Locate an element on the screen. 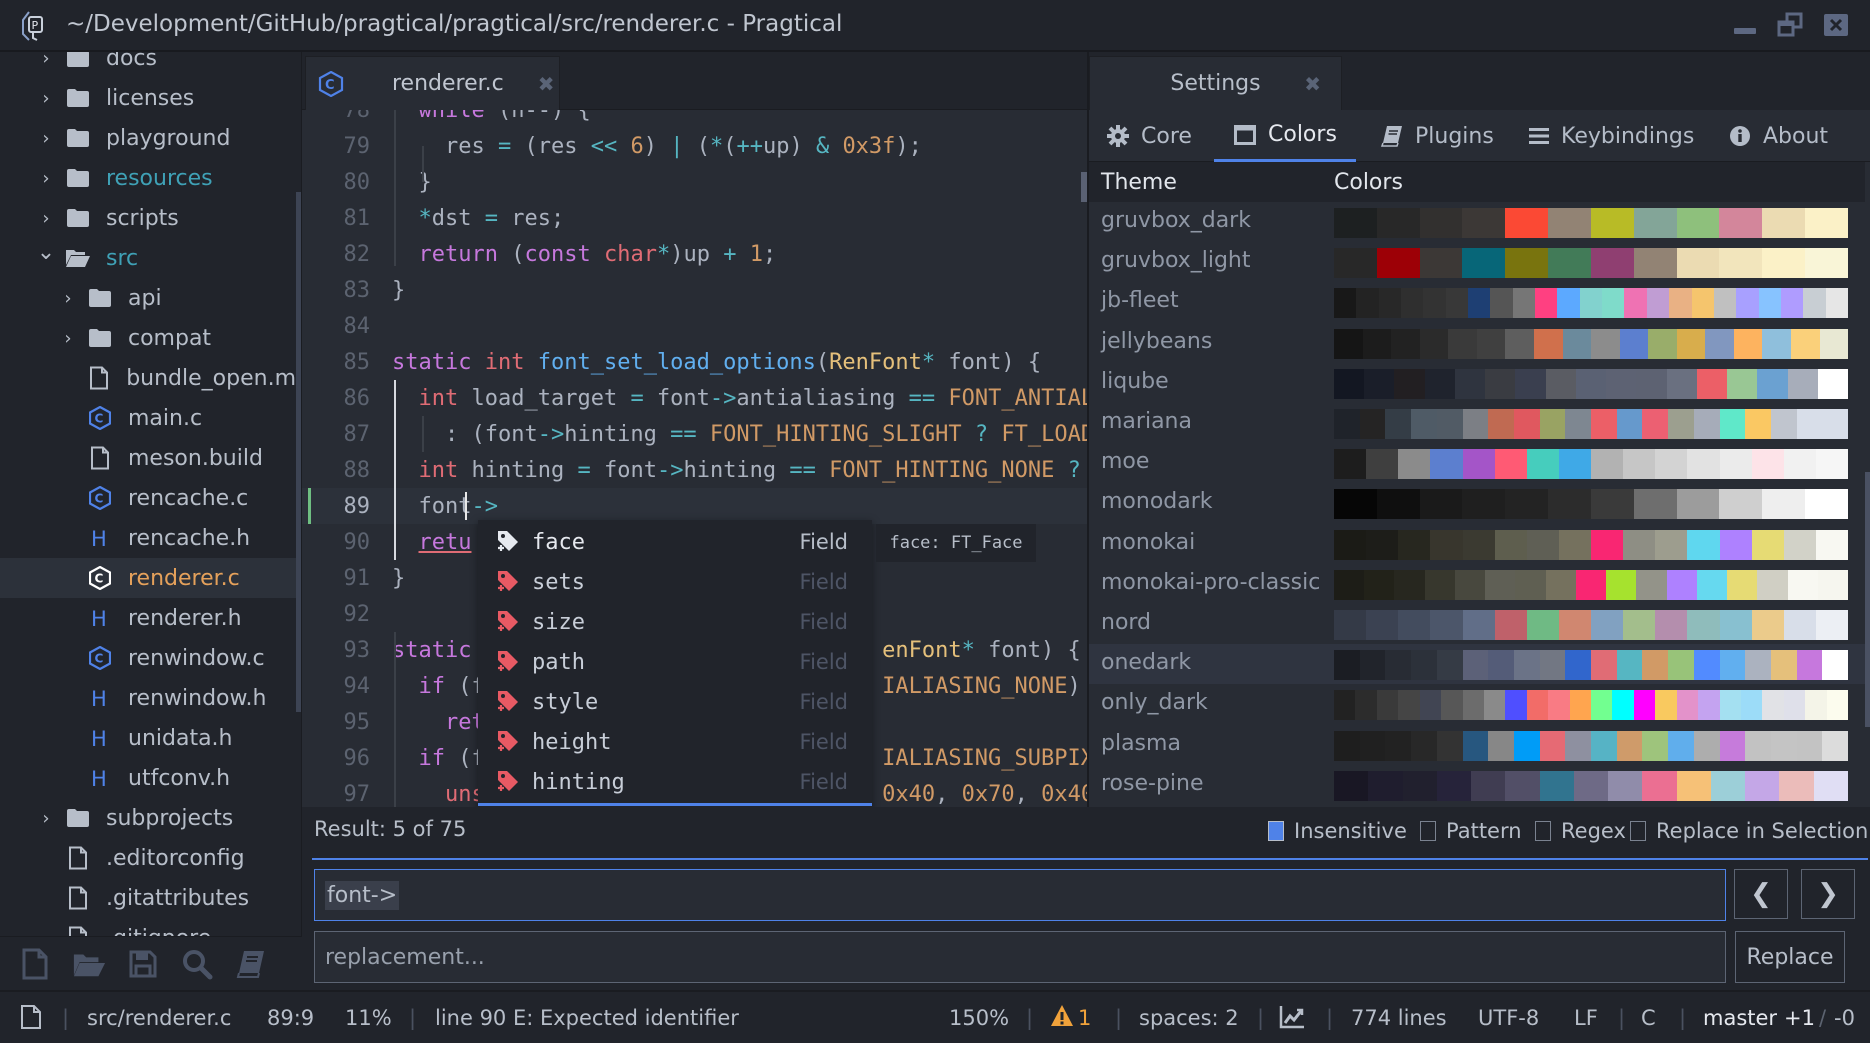  theme-row: moe is located at coordinates (1477, 463).